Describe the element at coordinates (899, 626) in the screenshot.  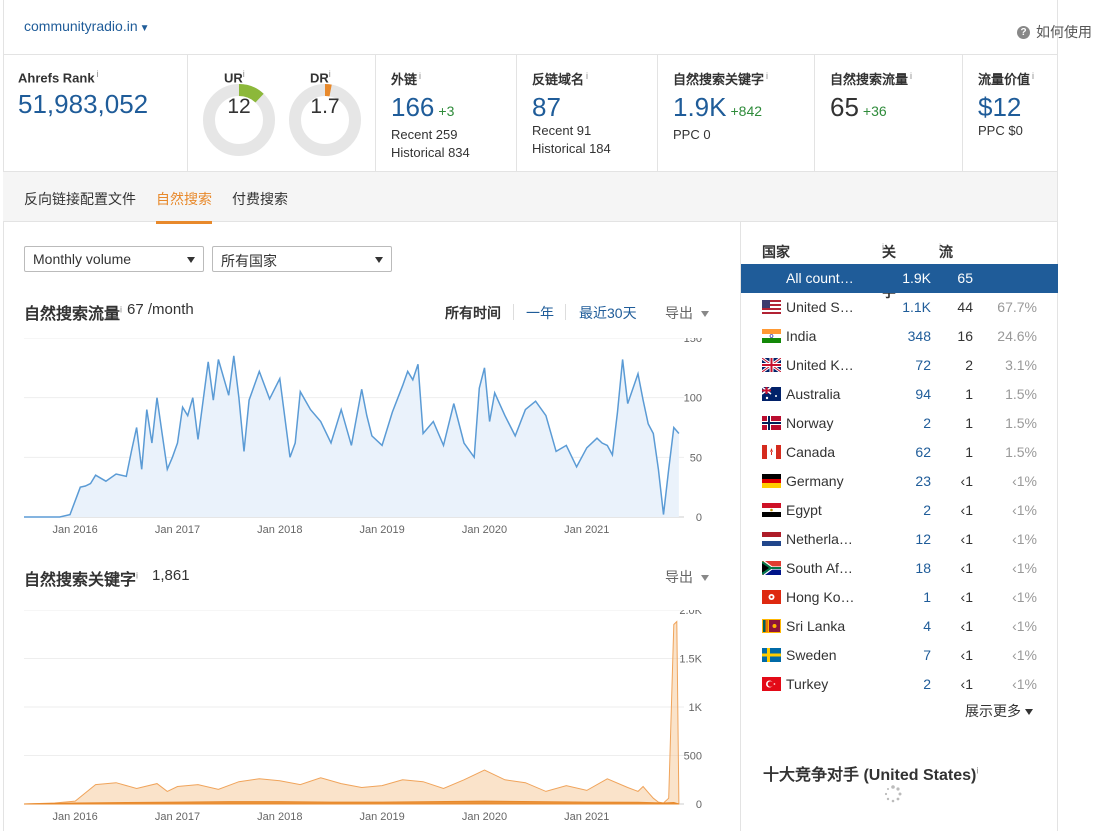
I see `country-row: Sri Lanka 4 ‹1 ‹1%` at that location.